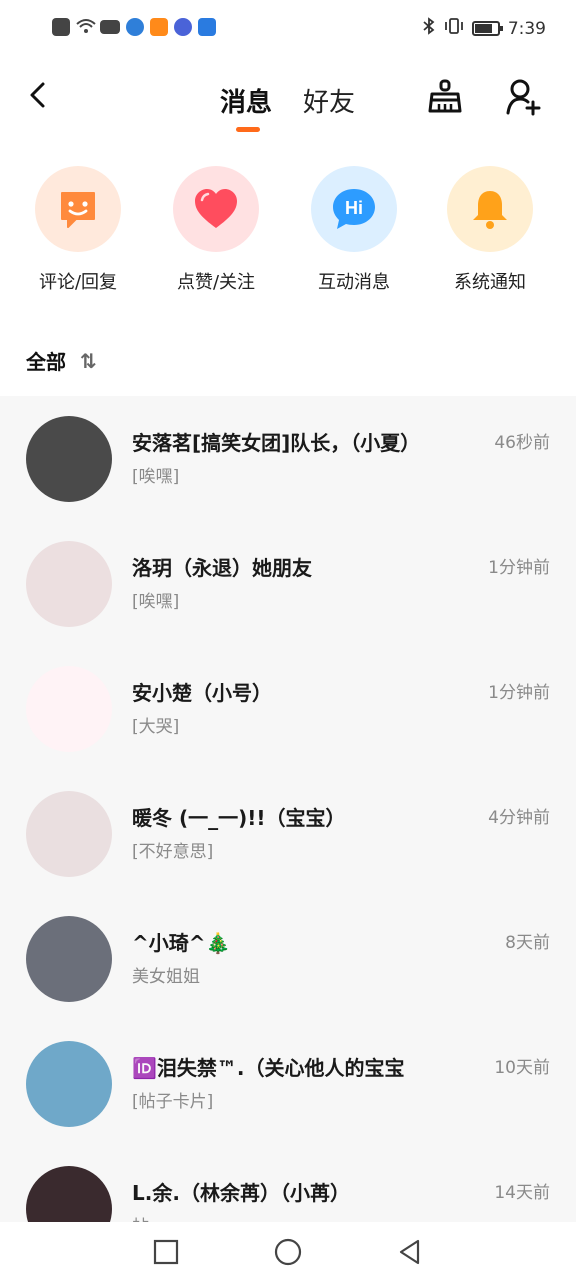 This screenshot has height=1280, width=576. Describe the element at coordinates (216, 282) in the screenshot. I see `quick-action-label: 点赞/关注` at that location.